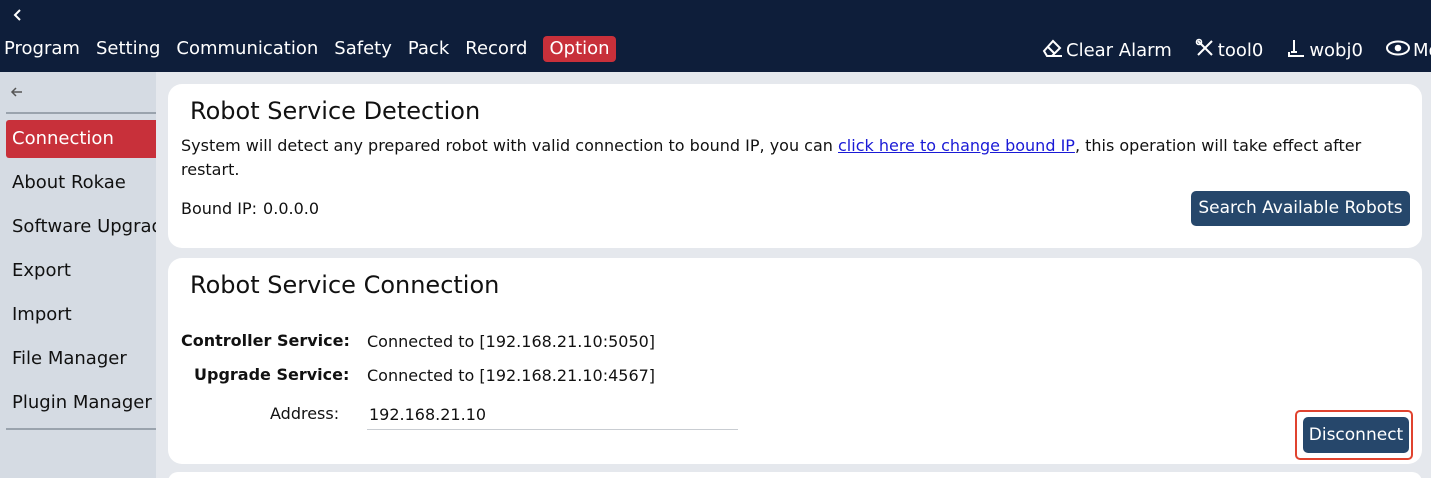  Describe the element at coordinates (1336, 50) in the screenshot. I see `wobj-label: wobj0` at that location.